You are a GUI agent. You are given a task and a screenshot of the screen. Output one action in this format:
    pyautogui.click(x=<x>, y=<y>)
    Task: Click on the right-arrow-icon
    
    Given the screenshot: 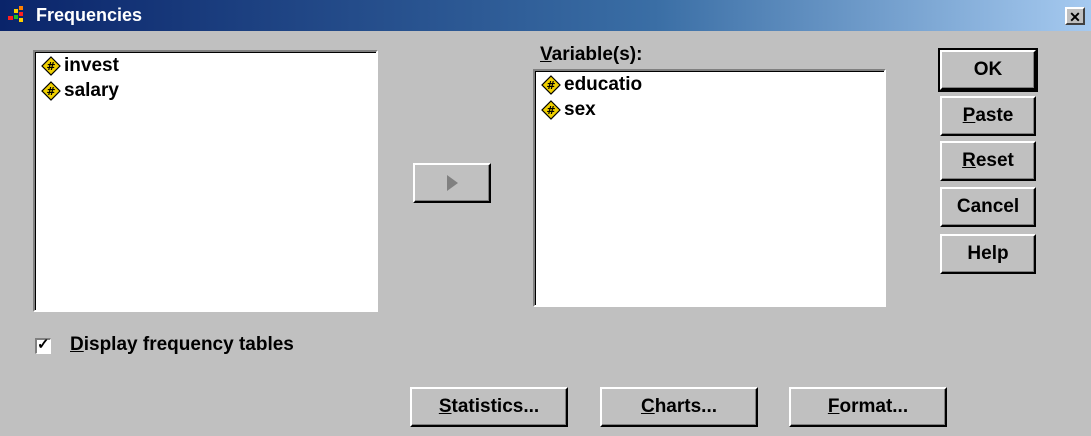 What is the action you would take?
    pyautogui.click(x=452, y=183)
    